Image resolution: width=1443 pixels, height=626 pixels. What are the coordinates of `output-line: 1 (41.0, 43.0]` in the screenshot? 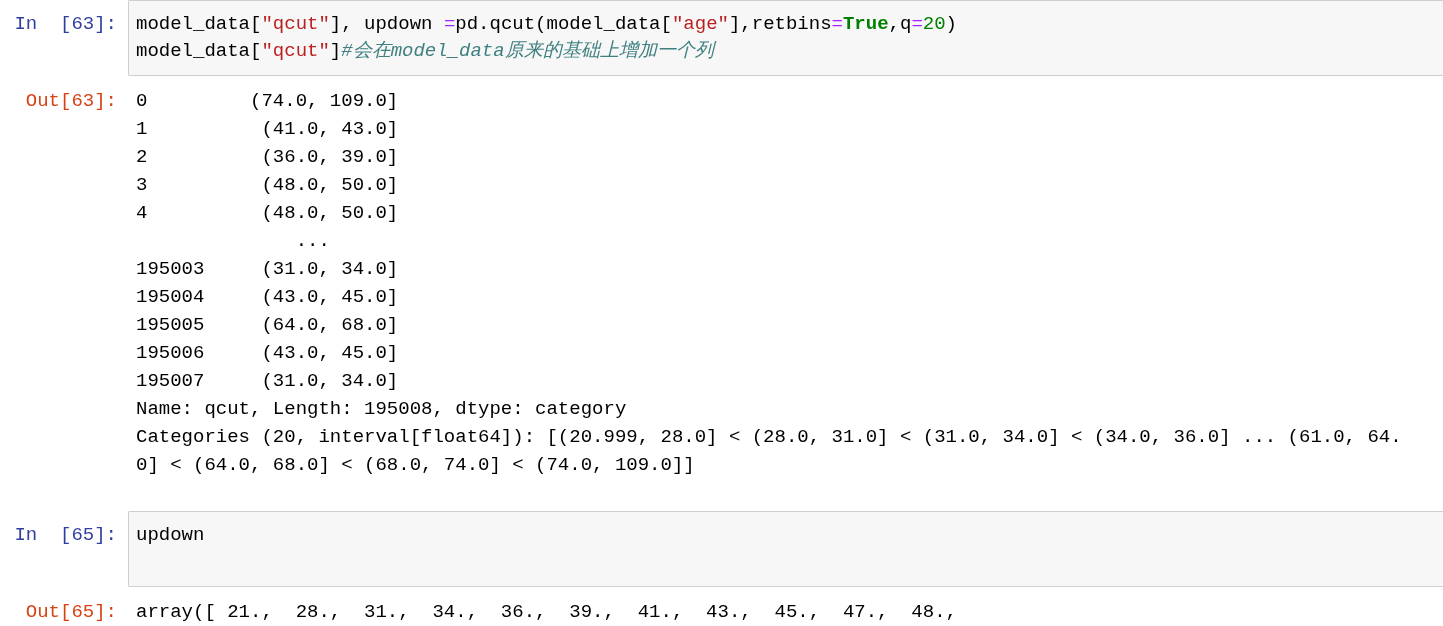 It's located at (267, 129).